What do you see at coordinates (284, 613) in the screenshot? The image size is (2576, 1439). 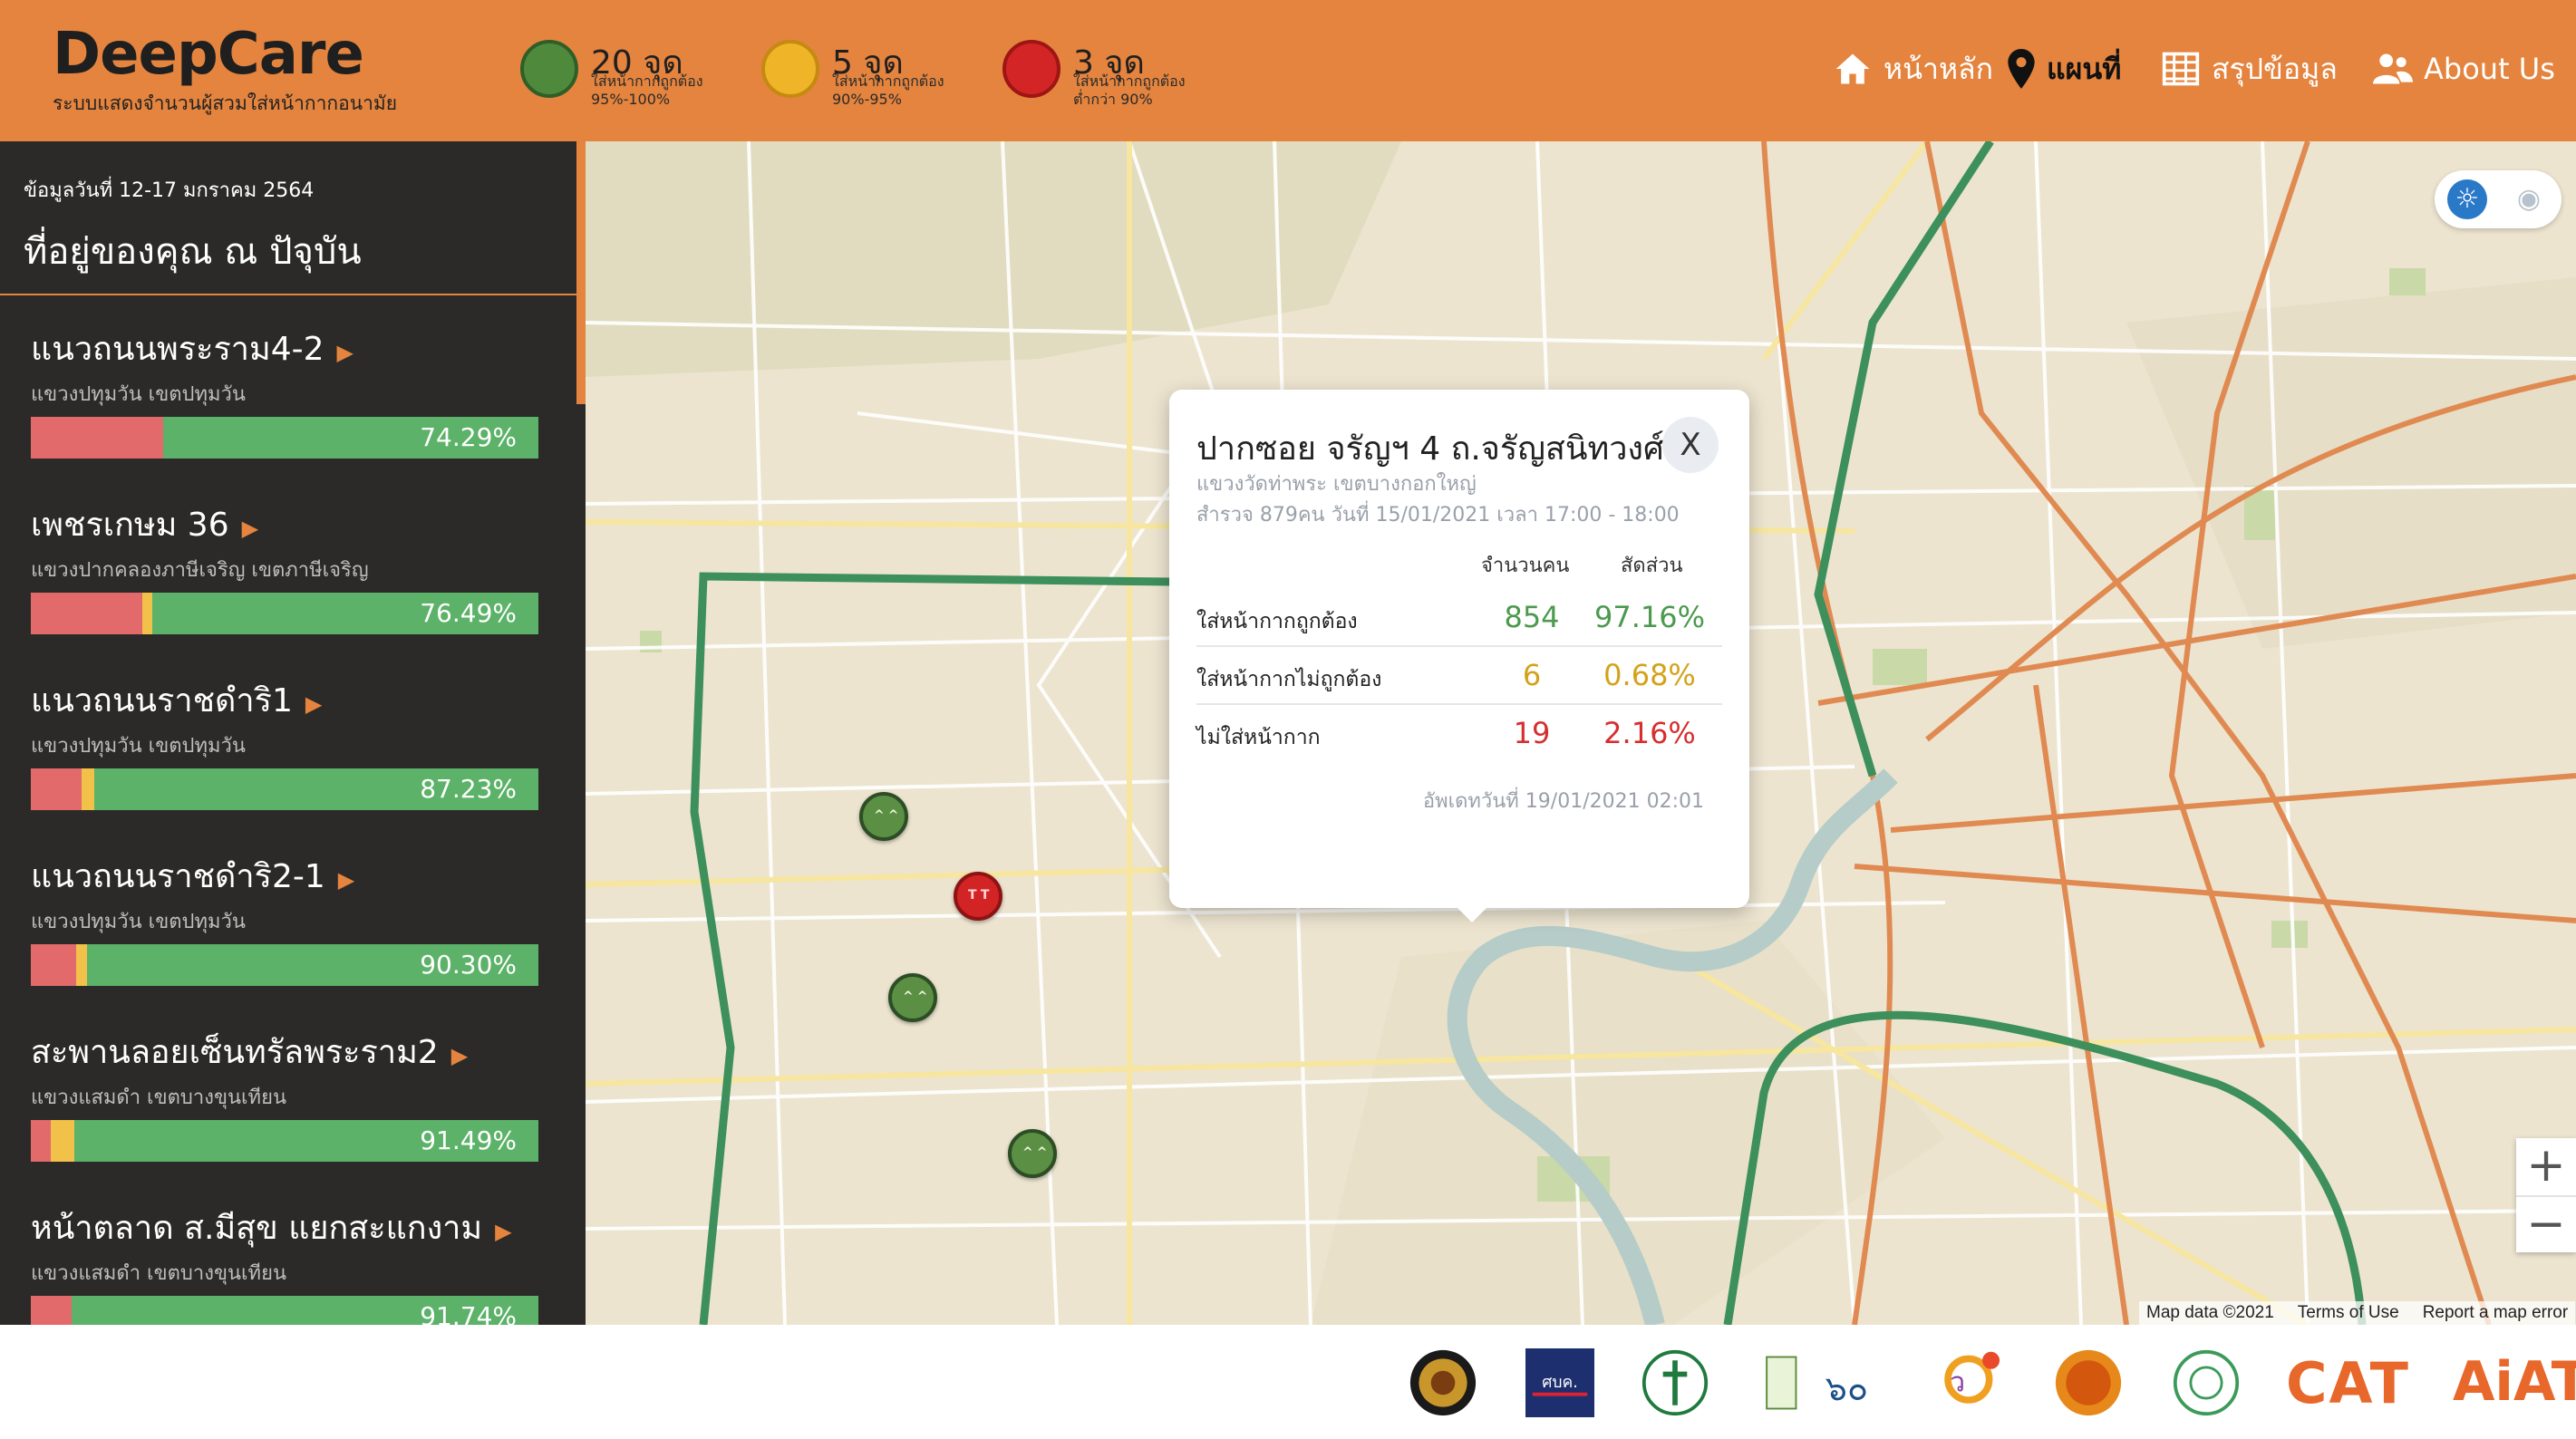 I see `mask-ratio-bar: 76.49%` at bounding box center [284, 613].